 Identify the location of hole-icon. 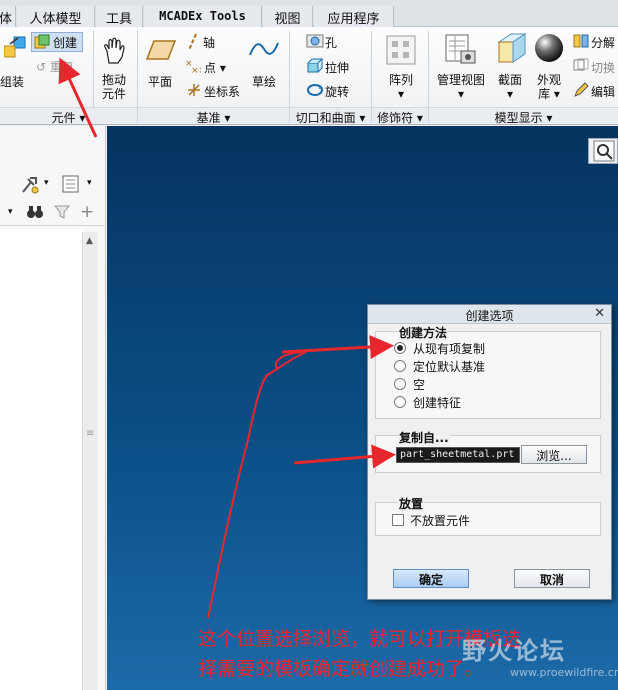
(315, 42).